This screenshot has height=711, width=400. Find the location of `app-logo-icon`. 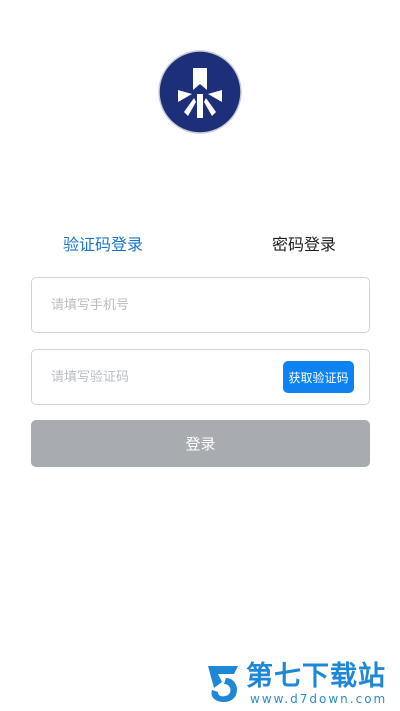

app-logo-icon is located at coordinates (200, 92).